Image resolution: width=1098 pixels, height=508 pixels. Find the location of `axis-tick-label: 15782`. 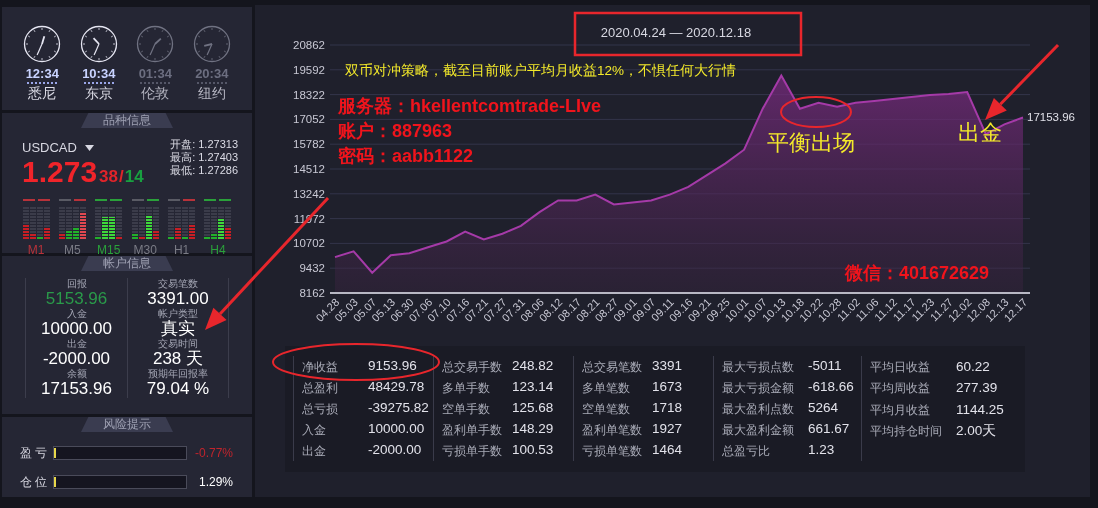

axis-tick-label: 15782 is located at coordinates (309, 144).